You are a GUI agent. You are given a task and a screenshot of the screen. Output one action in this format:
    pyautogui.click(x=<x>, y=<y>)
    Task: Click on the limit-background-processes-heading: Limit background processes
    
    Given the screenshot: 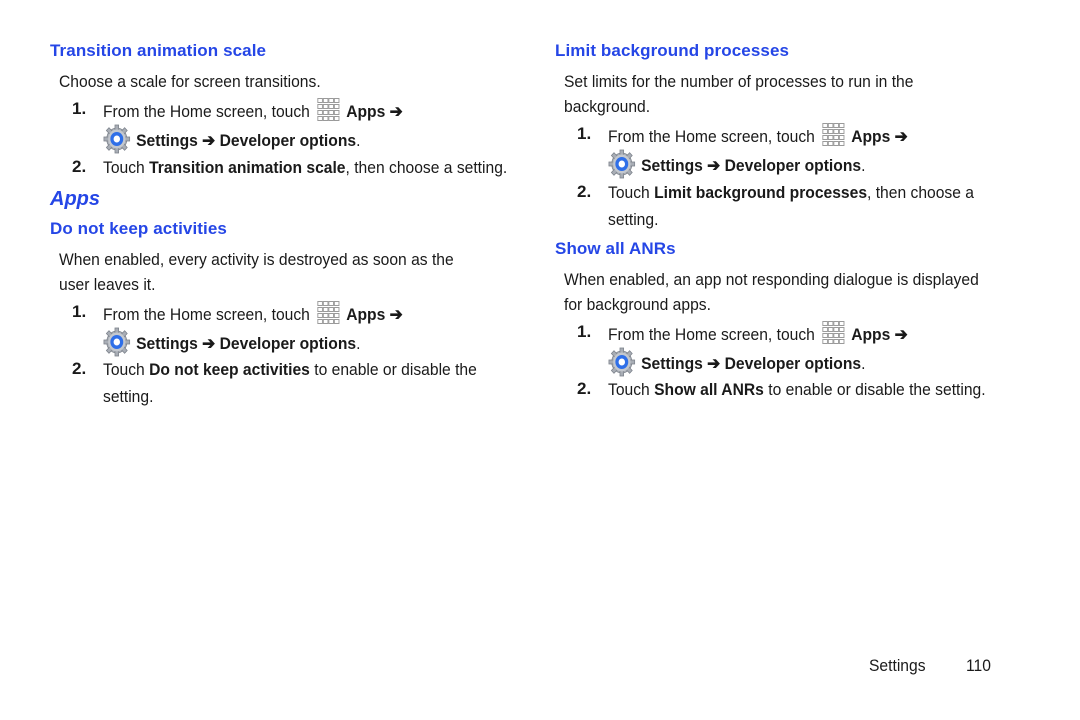 What is the action you would take?
    pyautogui.click(x=672, y=50)
    